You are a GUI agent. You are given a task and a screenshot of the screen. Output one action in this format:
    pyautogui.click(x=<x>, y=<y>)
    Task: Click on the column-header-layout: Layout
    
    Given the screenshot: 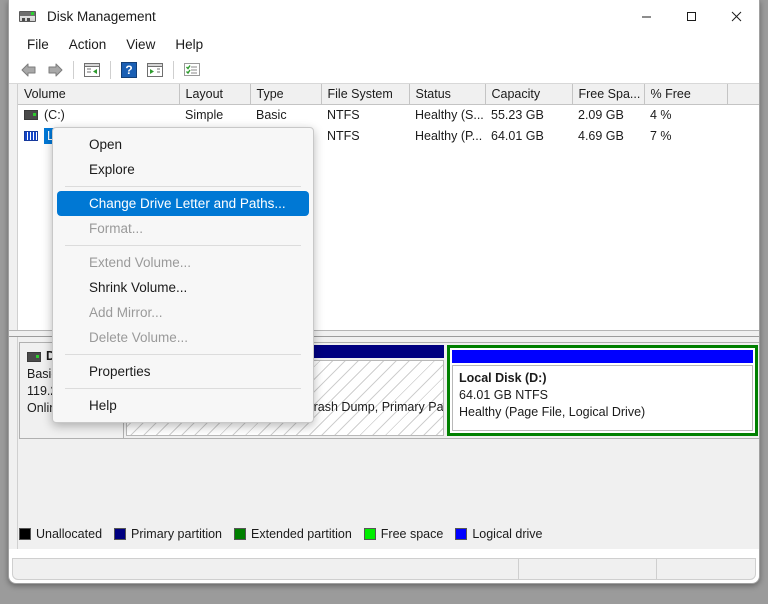 What is the action you would take?
    pyautogui.click(x=215, y=94)
    